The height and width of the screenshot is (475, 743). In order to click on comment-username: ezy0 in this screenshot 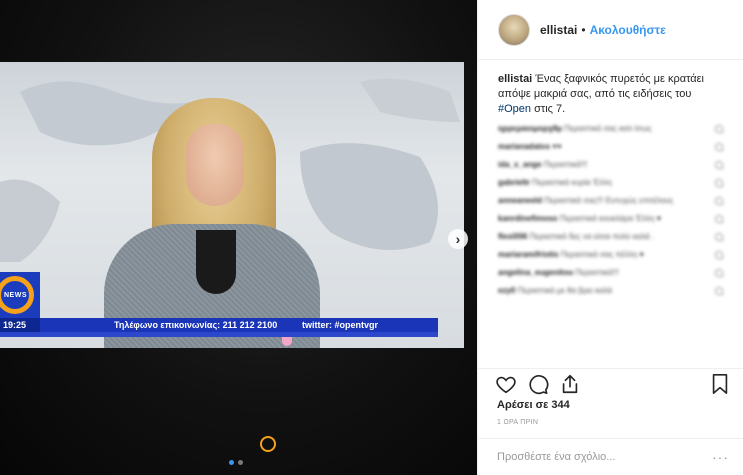, I will do `click(506, 290)`.